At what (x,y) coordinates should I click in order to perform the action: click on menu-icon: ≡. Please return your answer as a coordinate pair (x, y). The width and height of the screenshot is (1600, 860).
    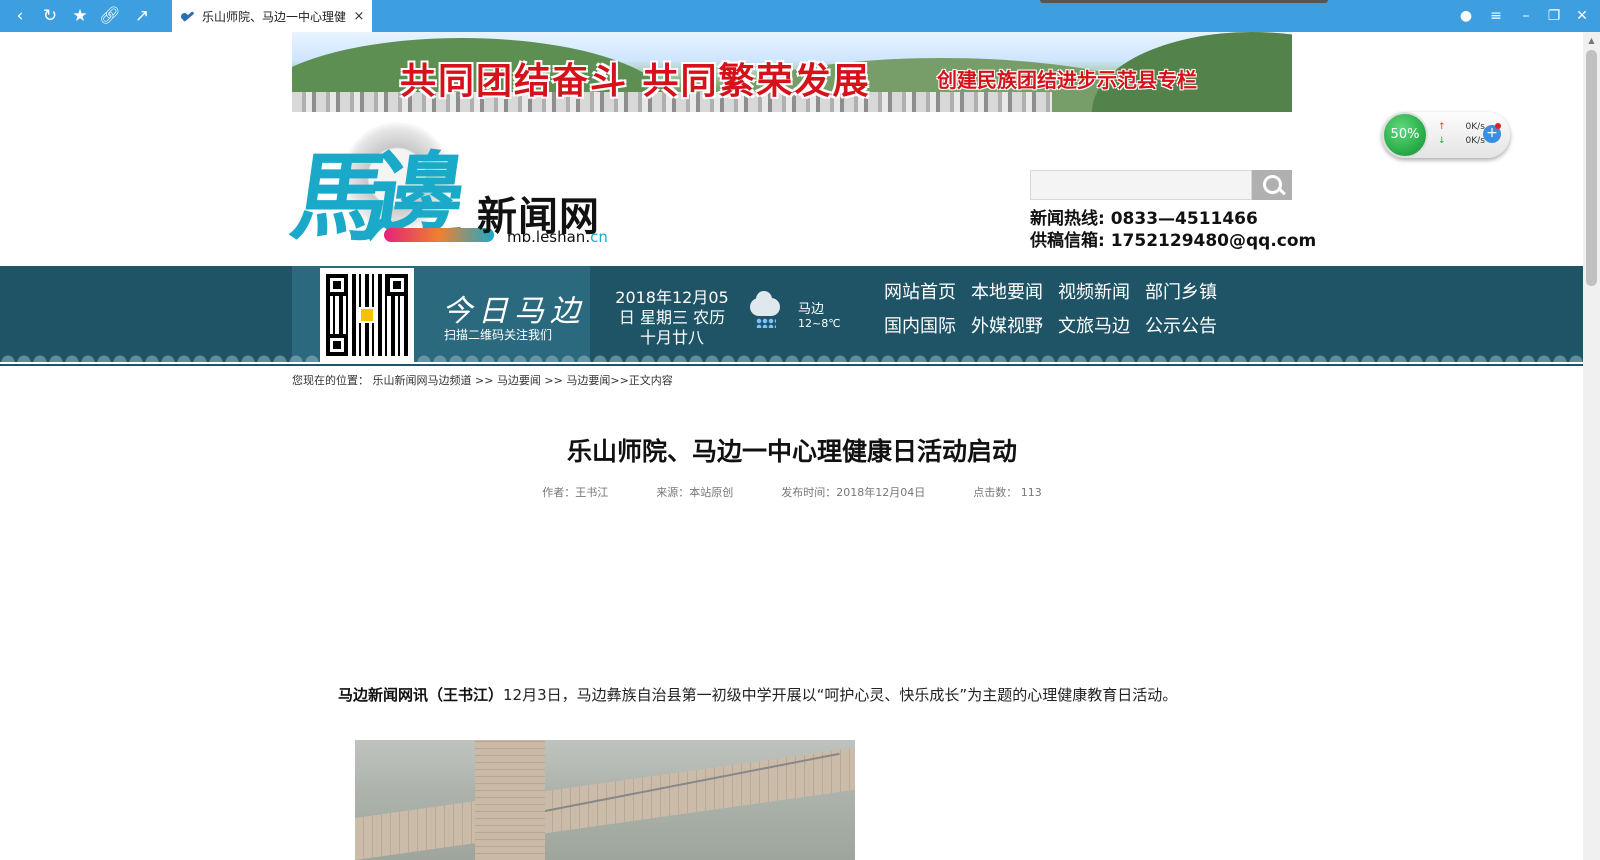
    Looking at the image, I should click on (1496, 16).